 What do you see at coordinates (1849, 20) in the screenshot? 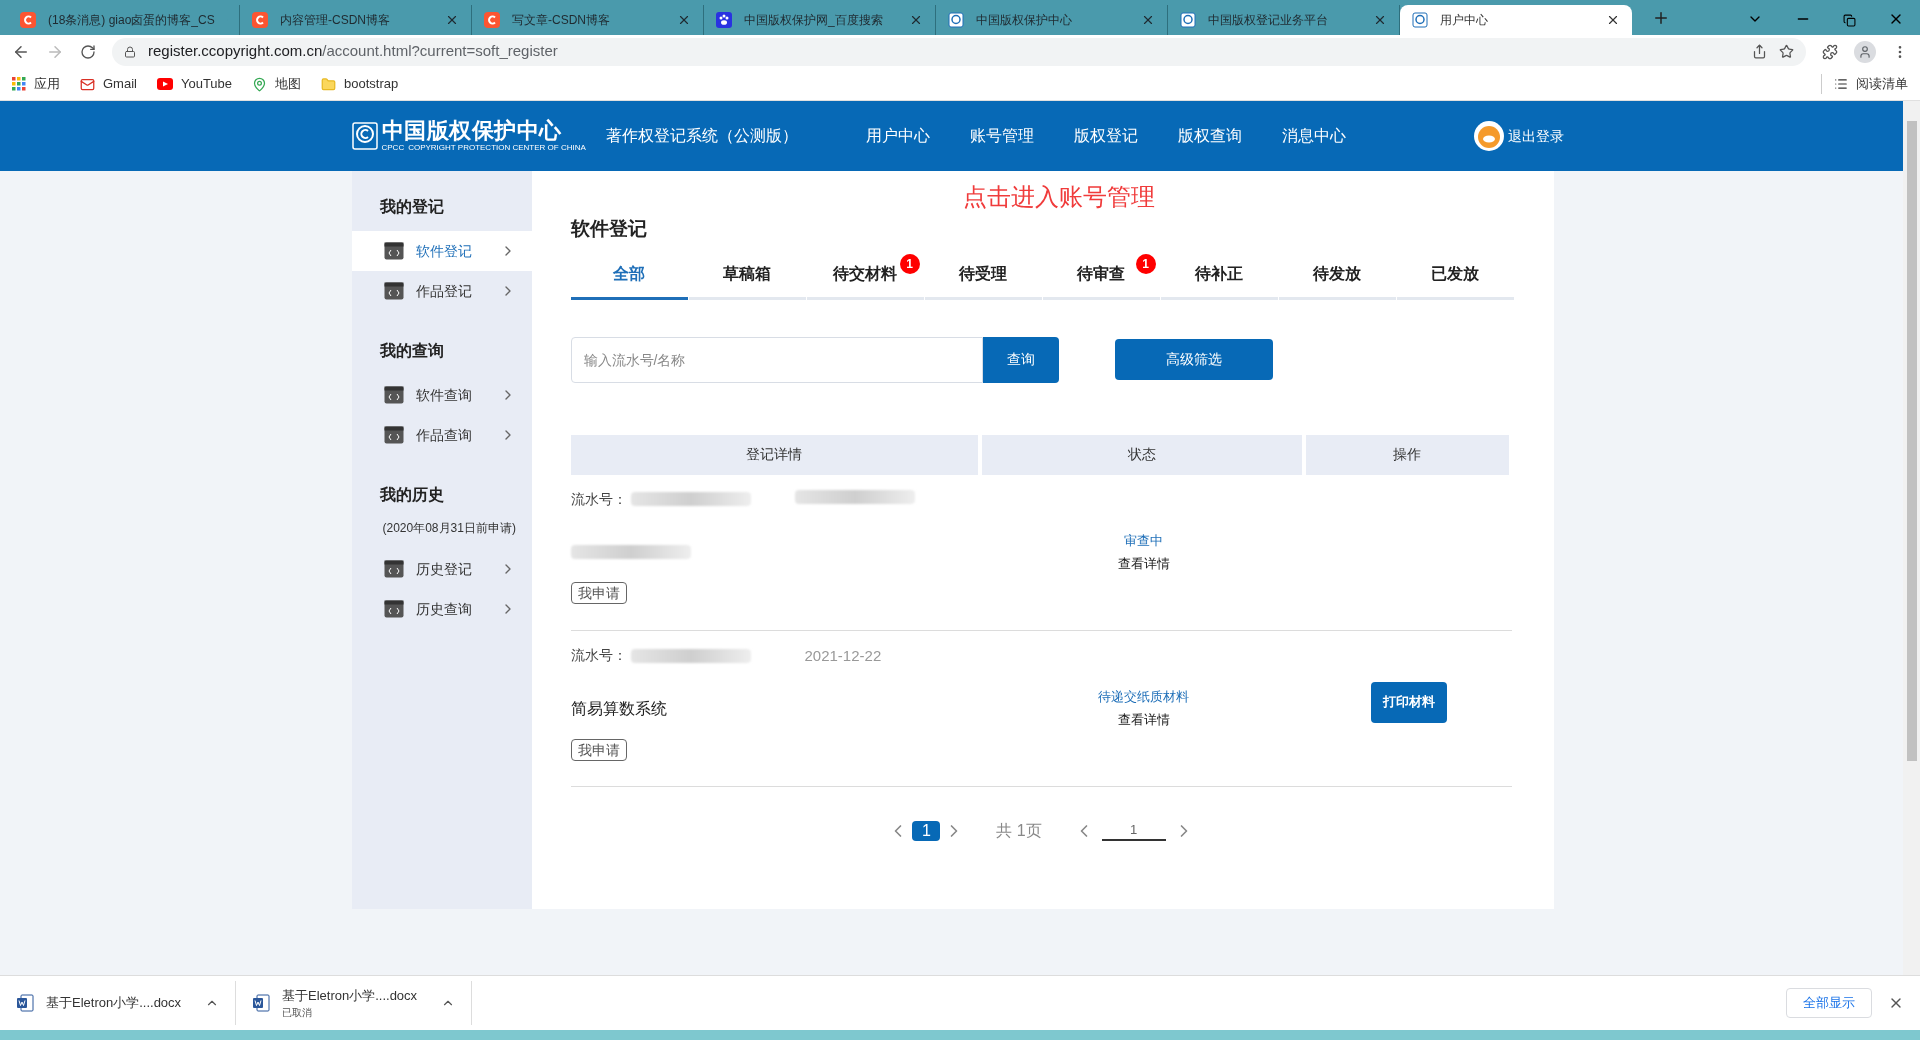
I see `restore-icon` at bounding box center [1849, 20].